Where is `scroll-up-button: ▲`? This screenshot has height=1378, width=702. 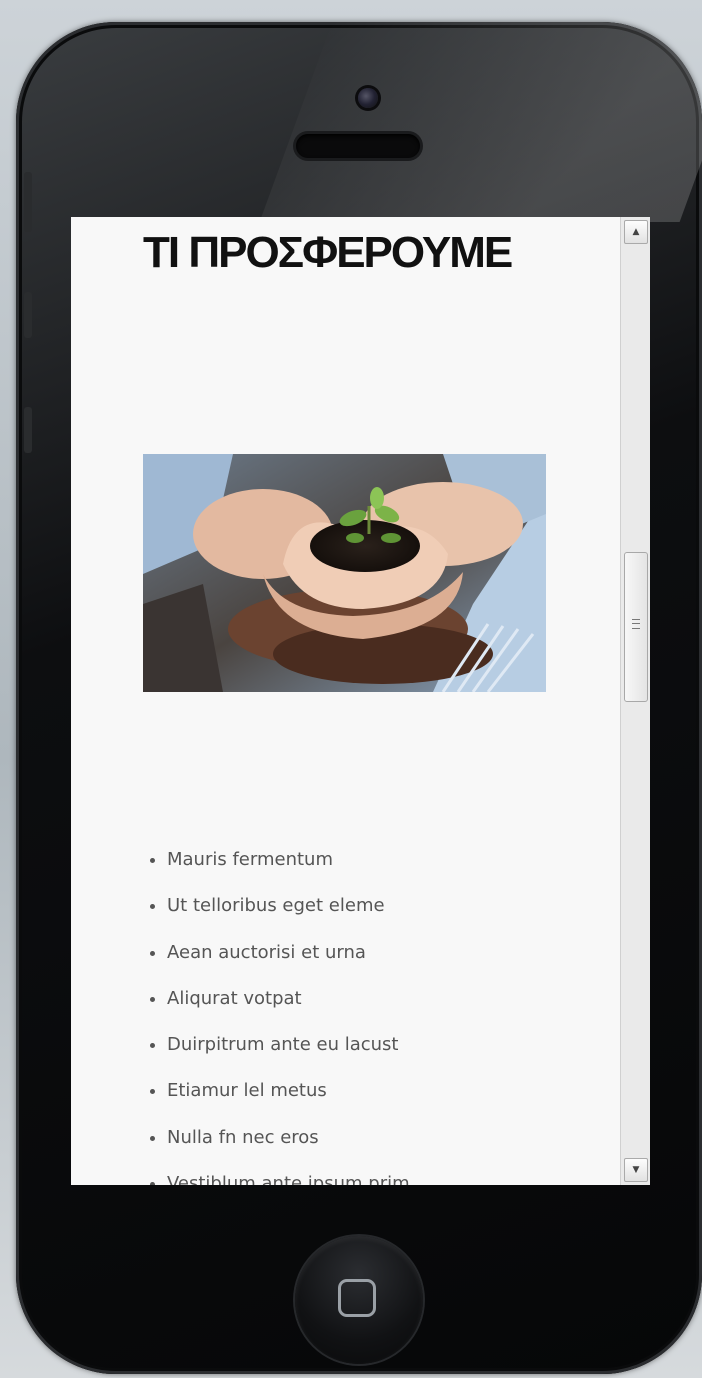 scroll-up-button: ▲ is located at coordinates (636, 232).